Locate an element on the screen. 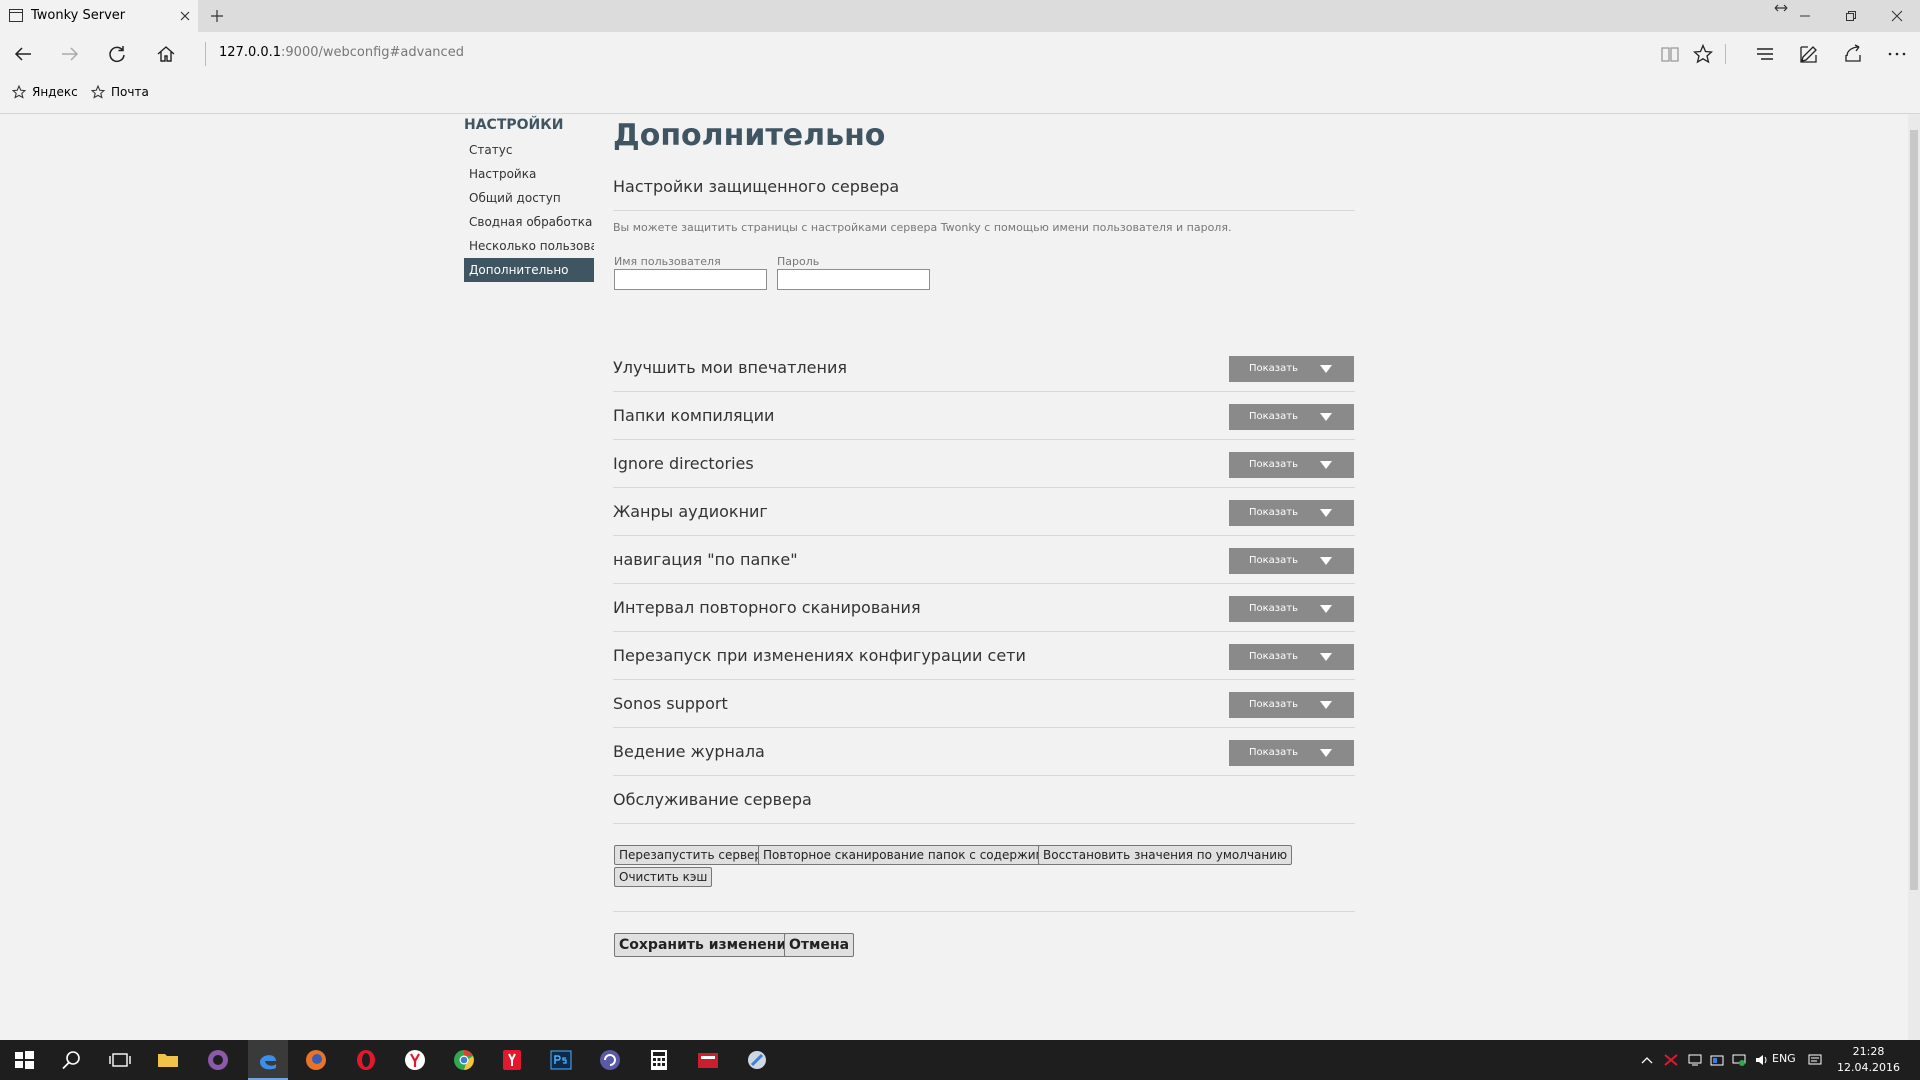 This screenshot has width=1920, height=1080. notifications-icon is located at coordinates (1815, 1060).